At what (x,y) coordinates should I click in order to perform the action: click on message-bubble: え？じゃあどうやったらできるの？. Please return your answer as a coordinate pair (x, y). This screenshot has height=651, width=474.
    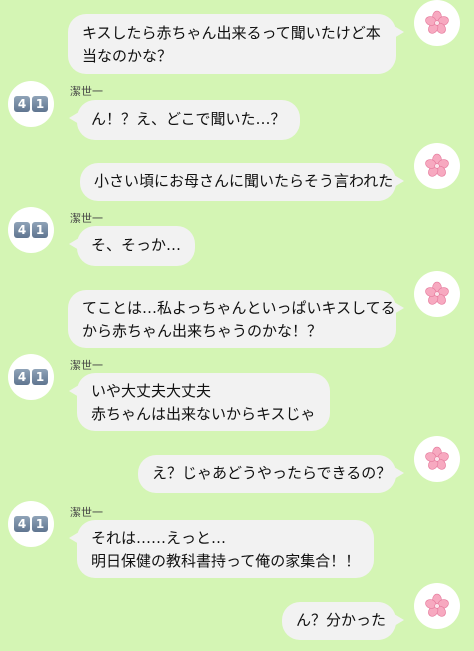
    Looking at the image, I should click on (271, 474).